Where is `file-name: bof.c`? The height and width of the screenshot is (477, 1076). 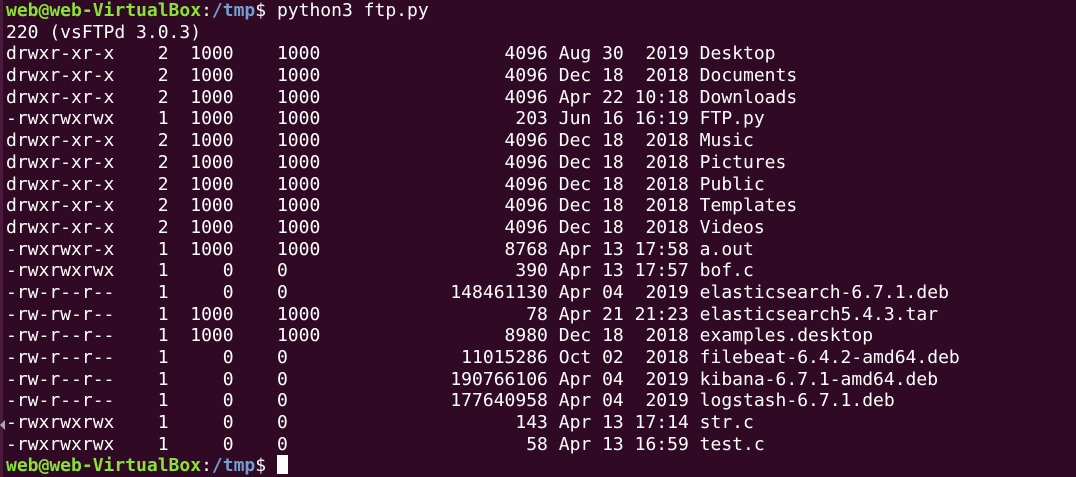
file-name: bof.c is located at coordinates (726, 271).